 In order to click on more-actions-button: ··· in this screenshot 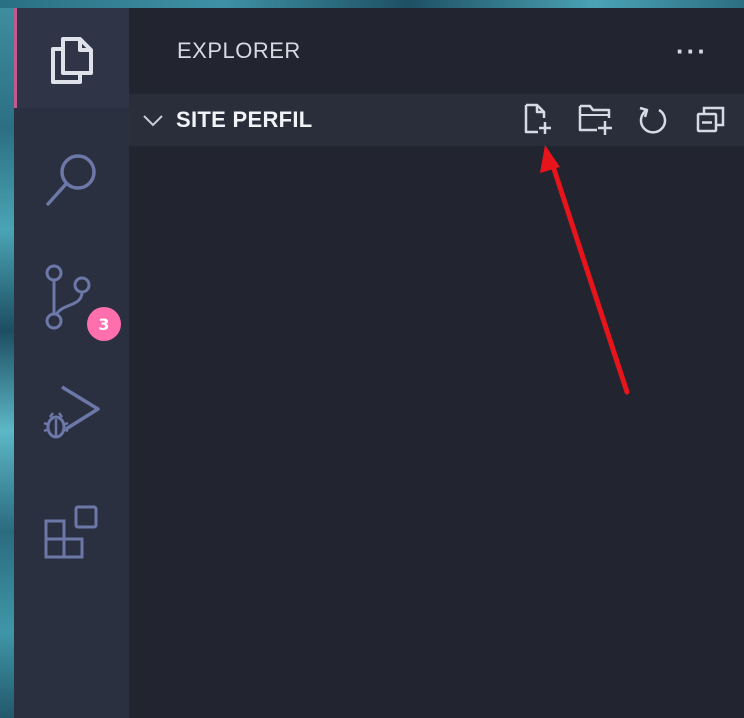, I will do `click(692, 51)`.